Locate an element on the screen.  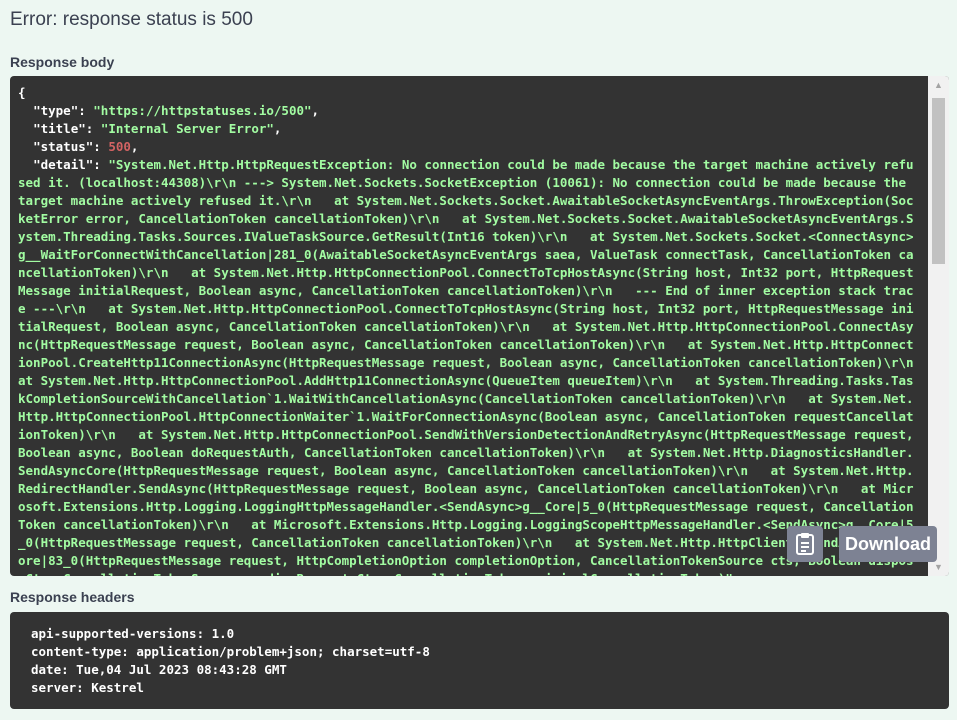
json-key-status: "status" is located at coordinates (63, 146).